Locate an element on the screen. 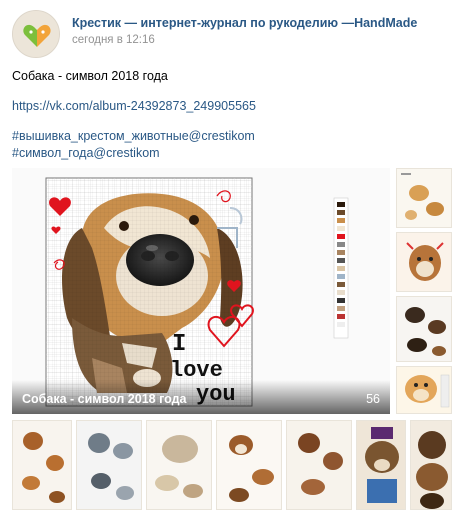  heart-logo-icon is located at coordinates (36, 34).